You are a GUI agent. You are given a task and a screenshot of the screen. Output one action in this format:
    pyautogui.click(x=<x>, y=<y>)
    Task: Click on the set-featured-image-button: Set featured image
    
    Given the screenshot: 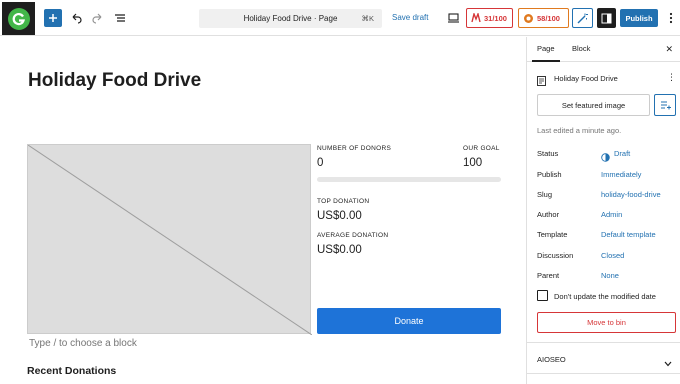 What is the action you would take?
    pyautogui.click(x=593, y=105)
    